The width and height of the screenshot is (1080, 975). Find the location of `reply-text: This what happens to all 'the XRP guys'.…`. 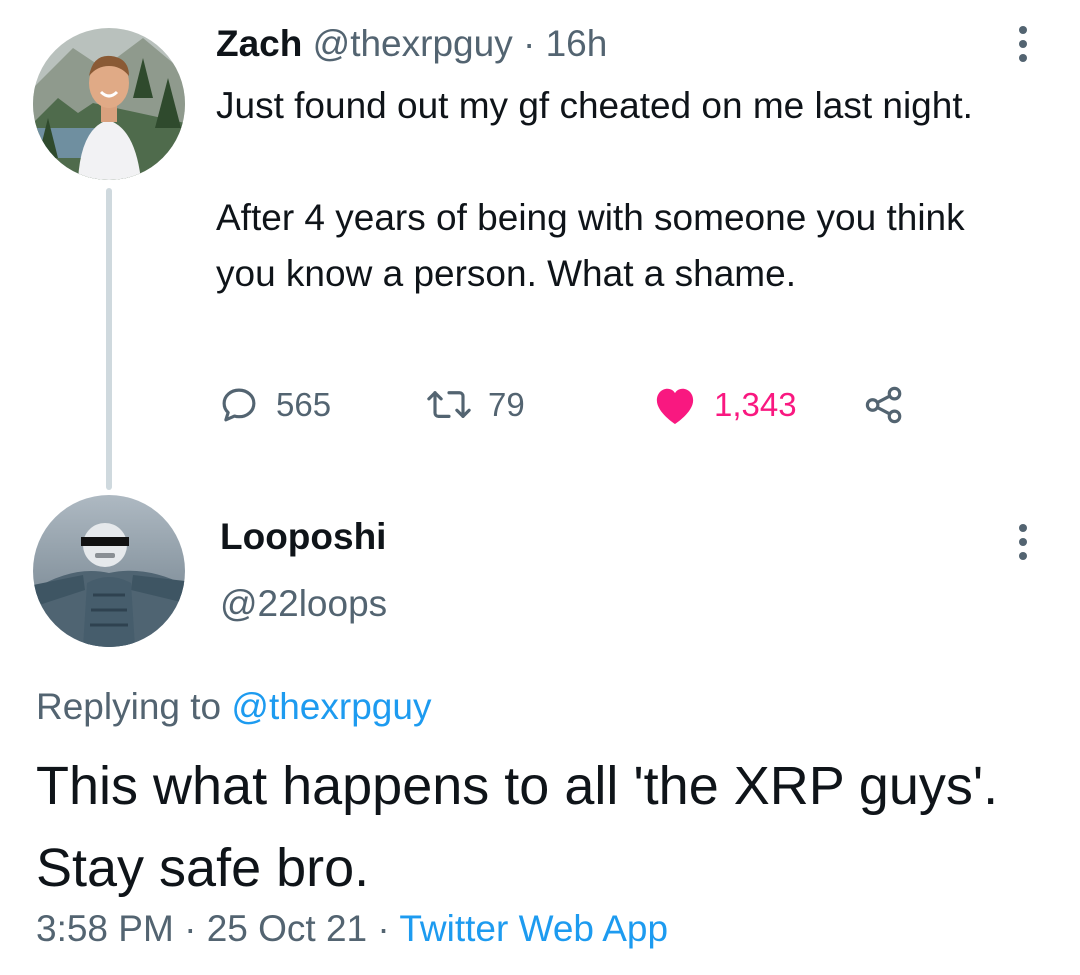

reply-text: This what happens to all 'the XRP guys'.… is located at coordinates (517, 827).